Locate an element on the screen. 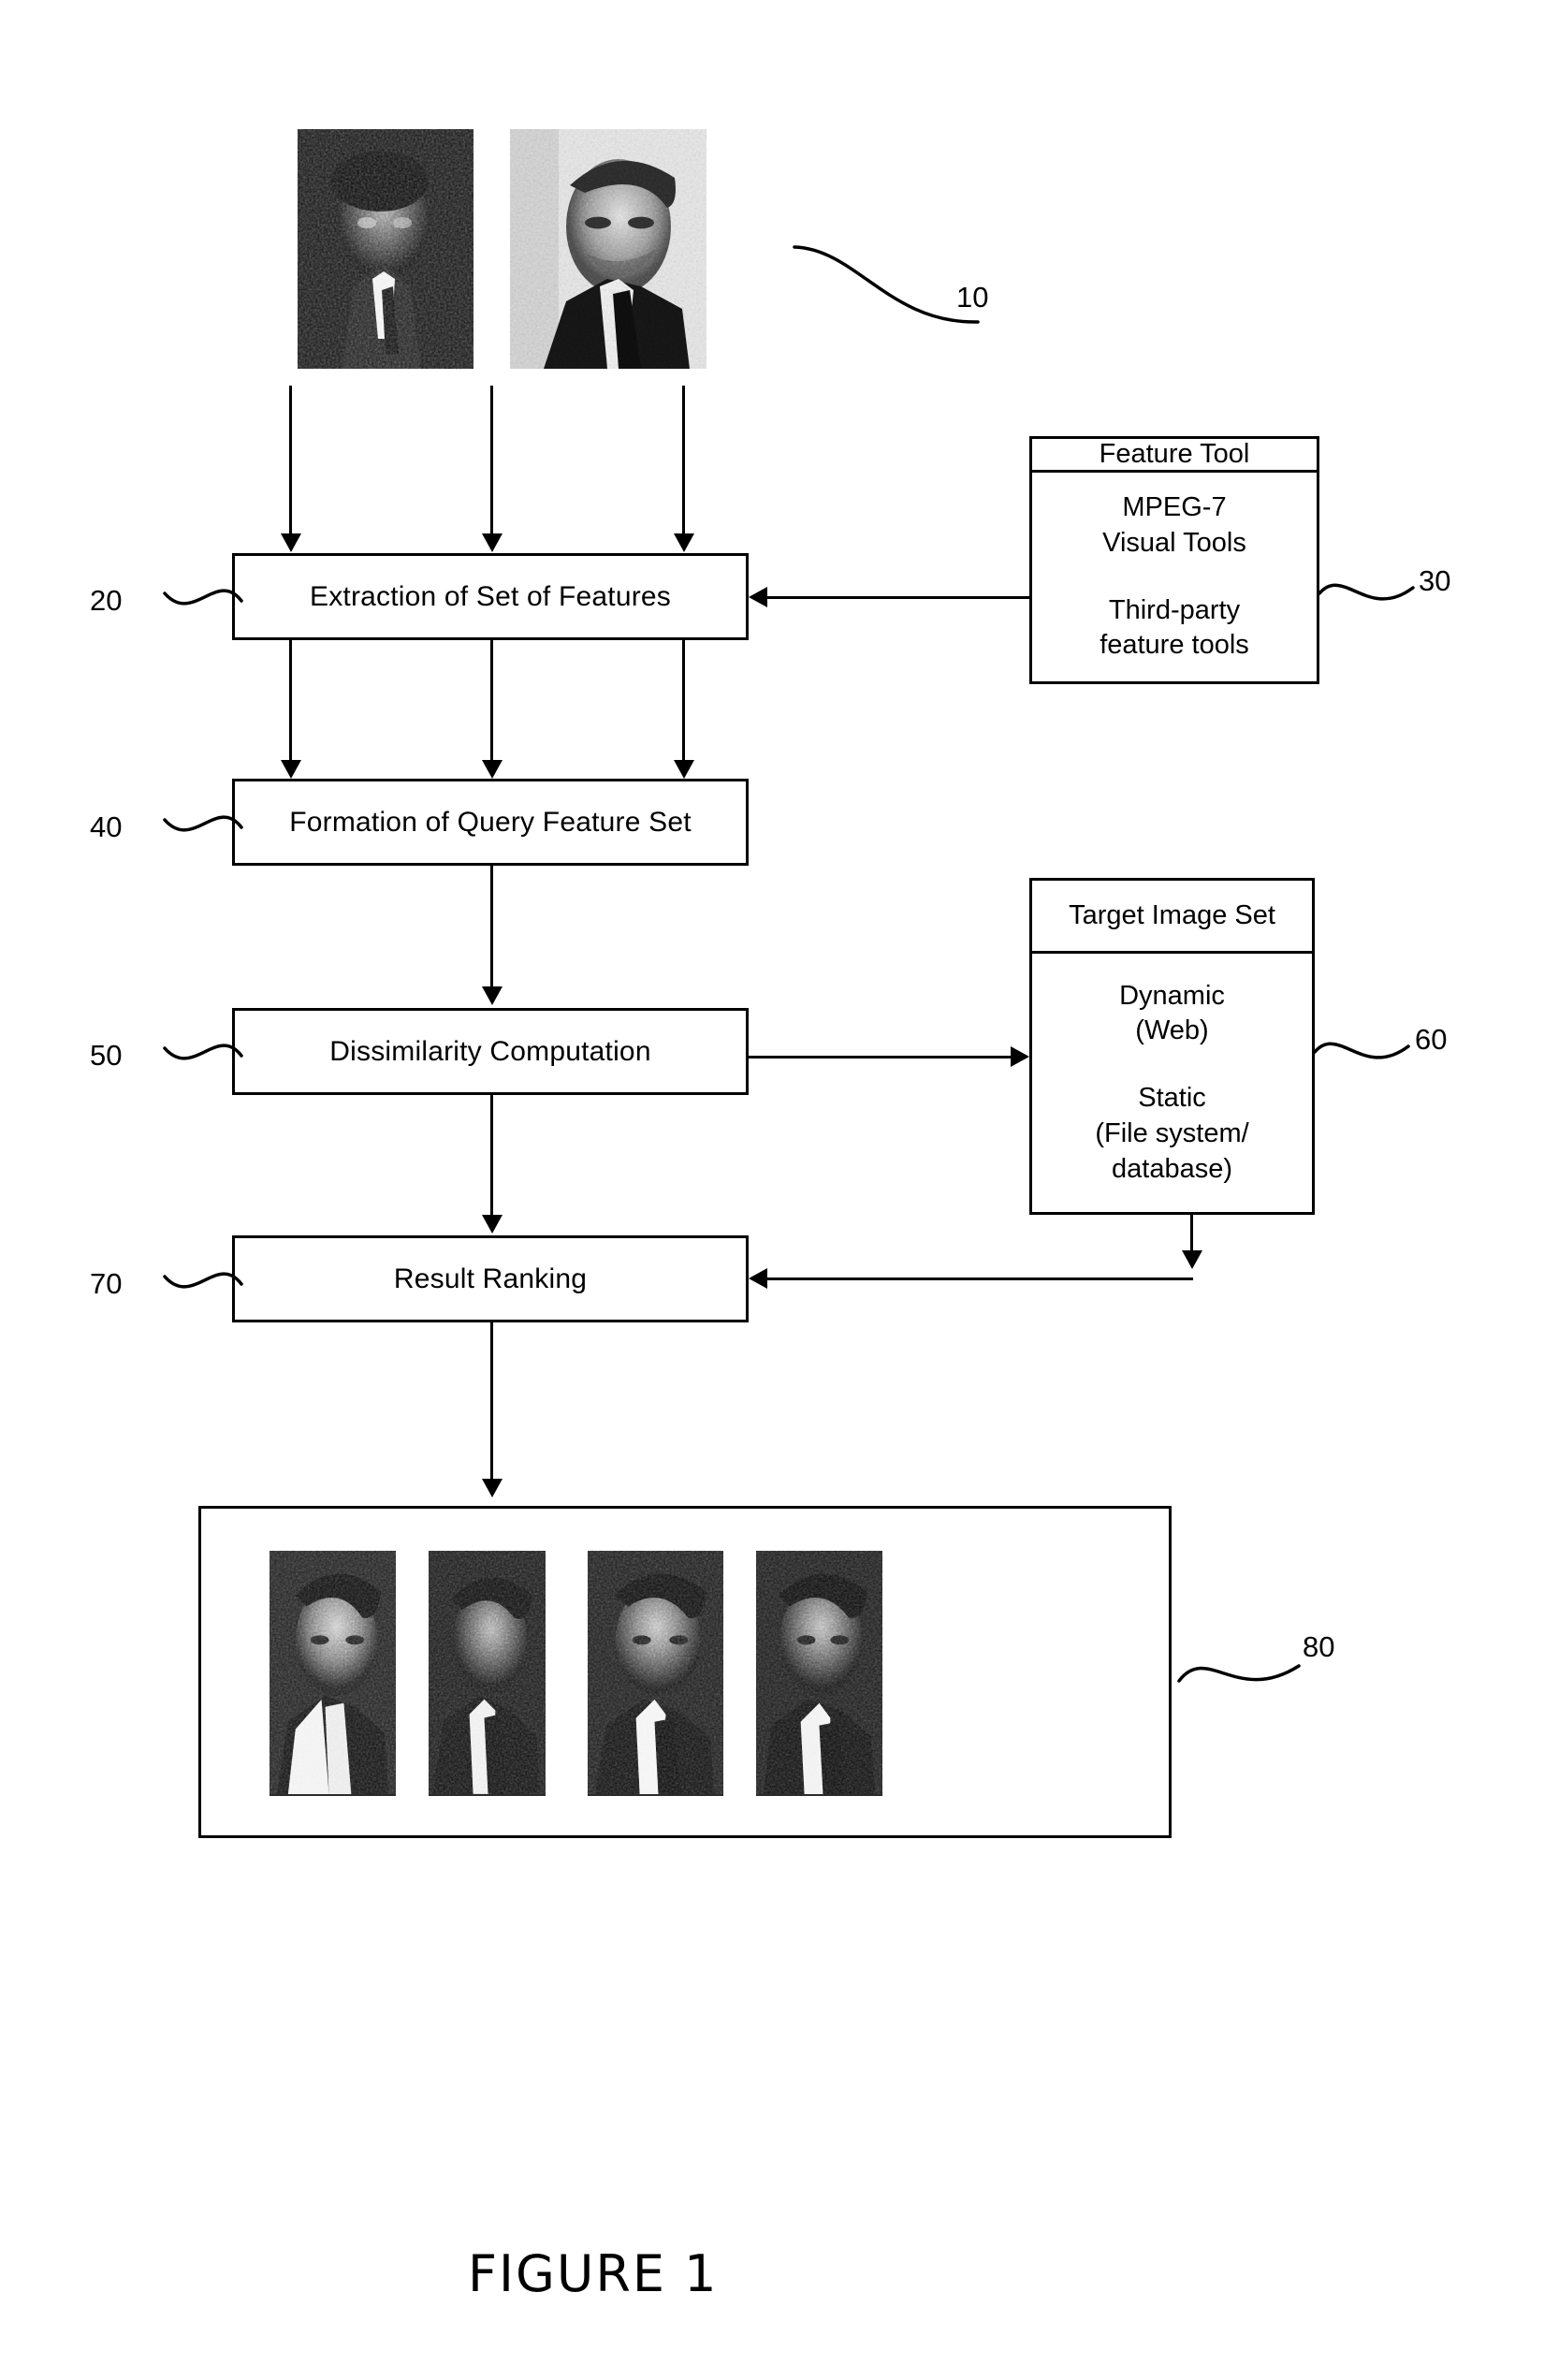  ref-number-80: 80 is located at coordinates (1319, 1646).